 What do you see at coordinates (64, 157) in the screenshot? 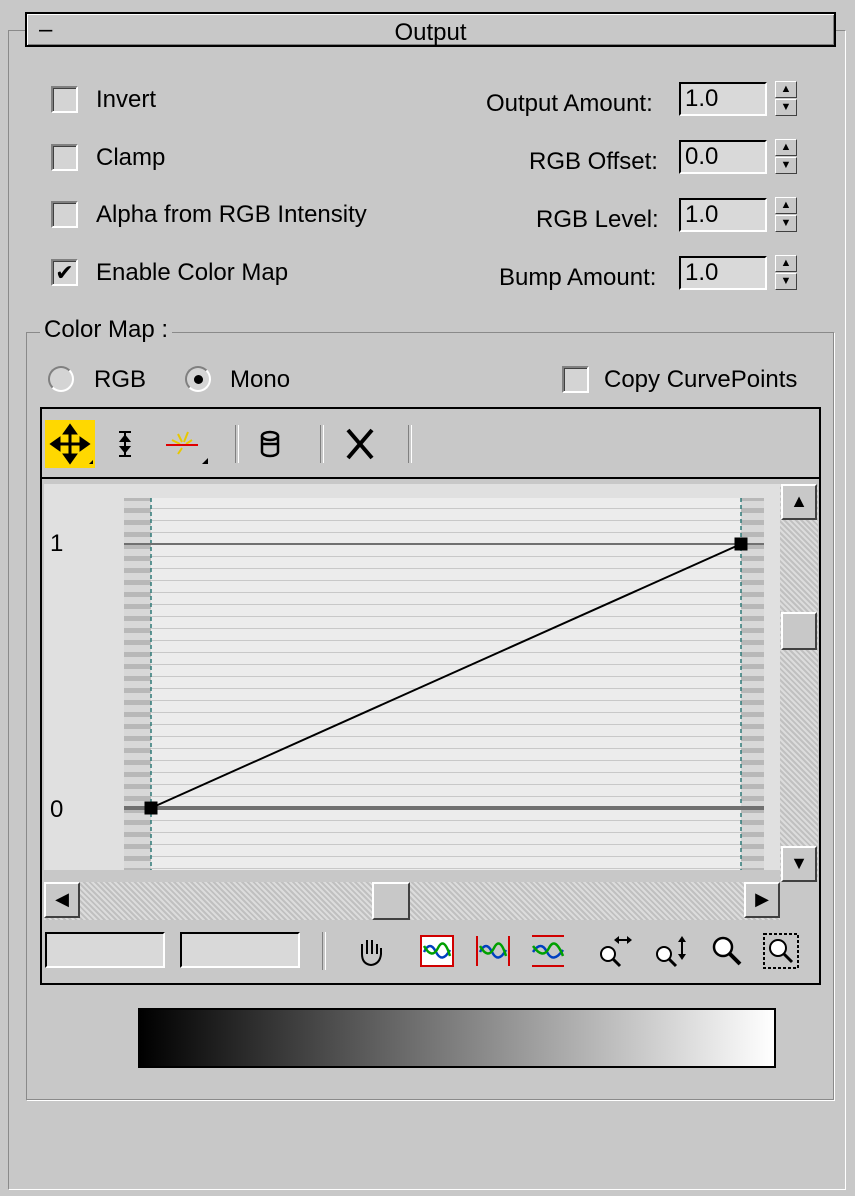
I see `clamp-checkbox` at bounding box center [64, 157].